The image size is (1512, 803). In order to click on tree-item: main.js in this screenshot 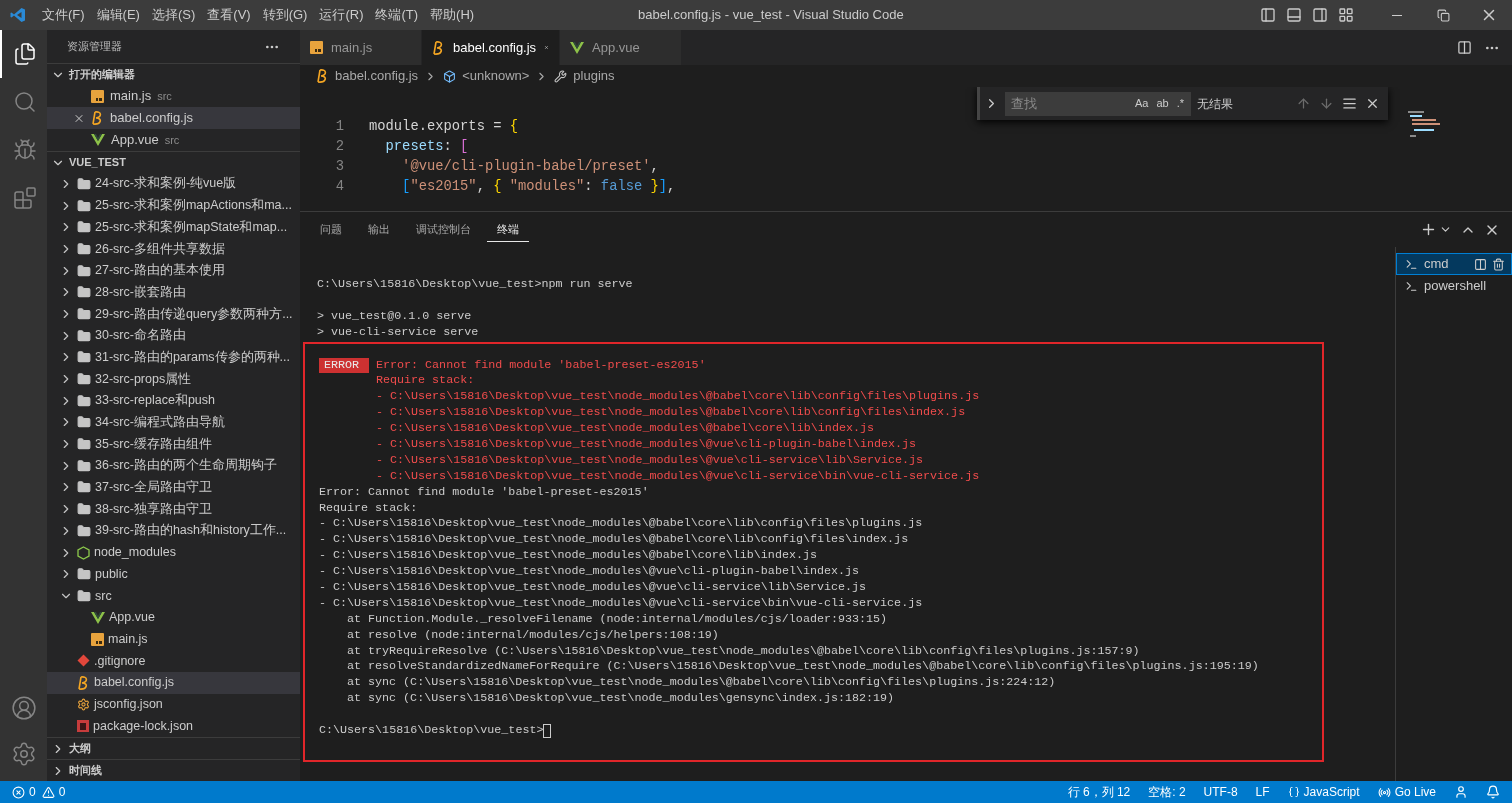, I will do `click(173, 639)`.